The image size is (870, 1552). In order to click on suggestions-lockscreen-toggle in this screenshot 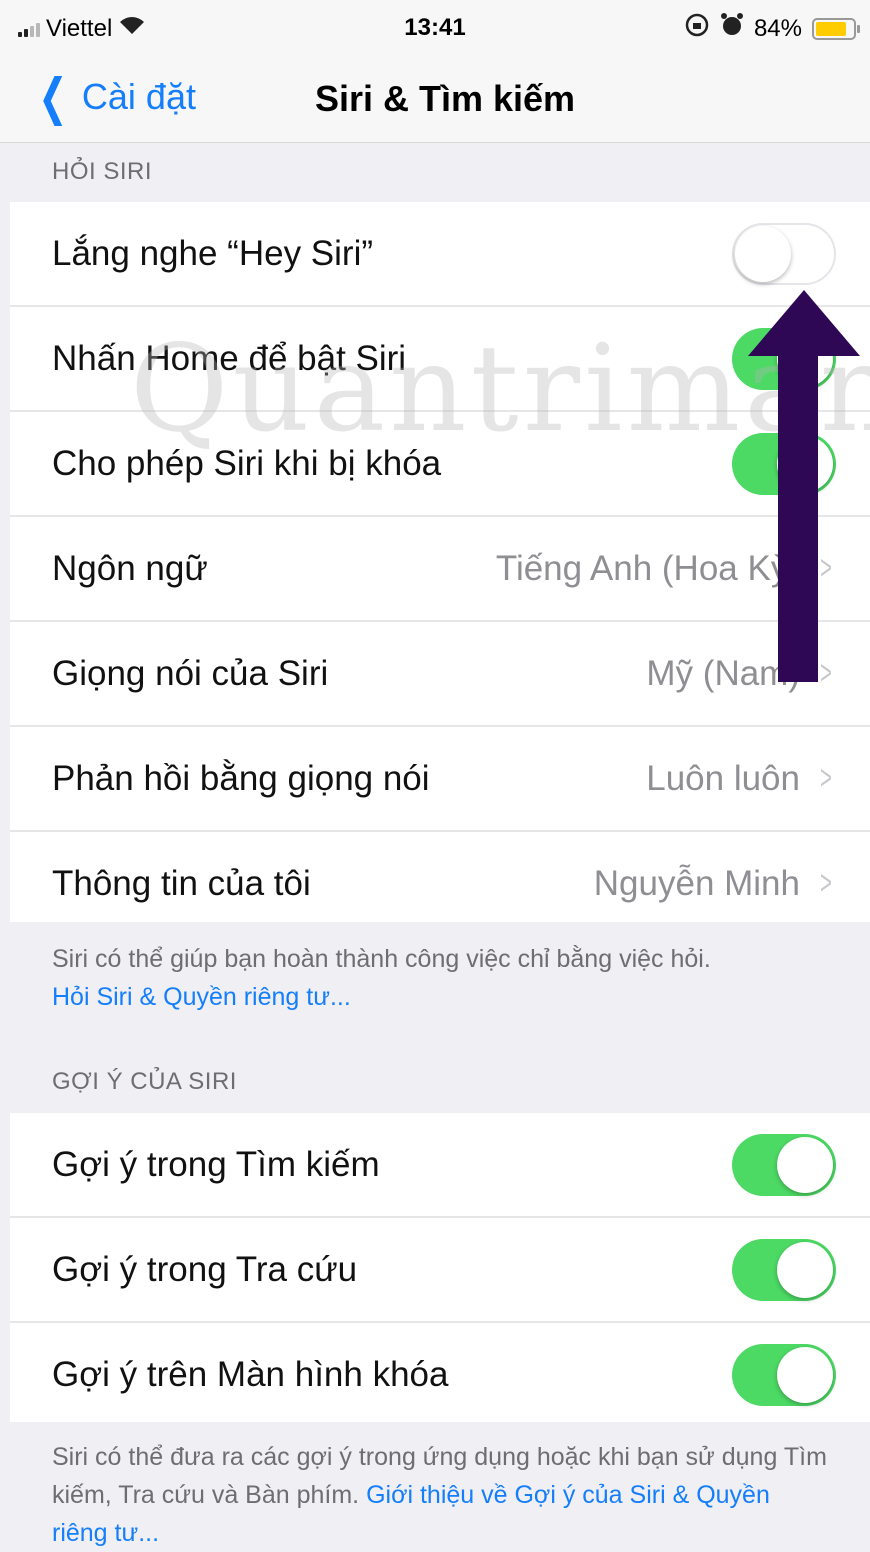, I will do `click(784, 1374)`.